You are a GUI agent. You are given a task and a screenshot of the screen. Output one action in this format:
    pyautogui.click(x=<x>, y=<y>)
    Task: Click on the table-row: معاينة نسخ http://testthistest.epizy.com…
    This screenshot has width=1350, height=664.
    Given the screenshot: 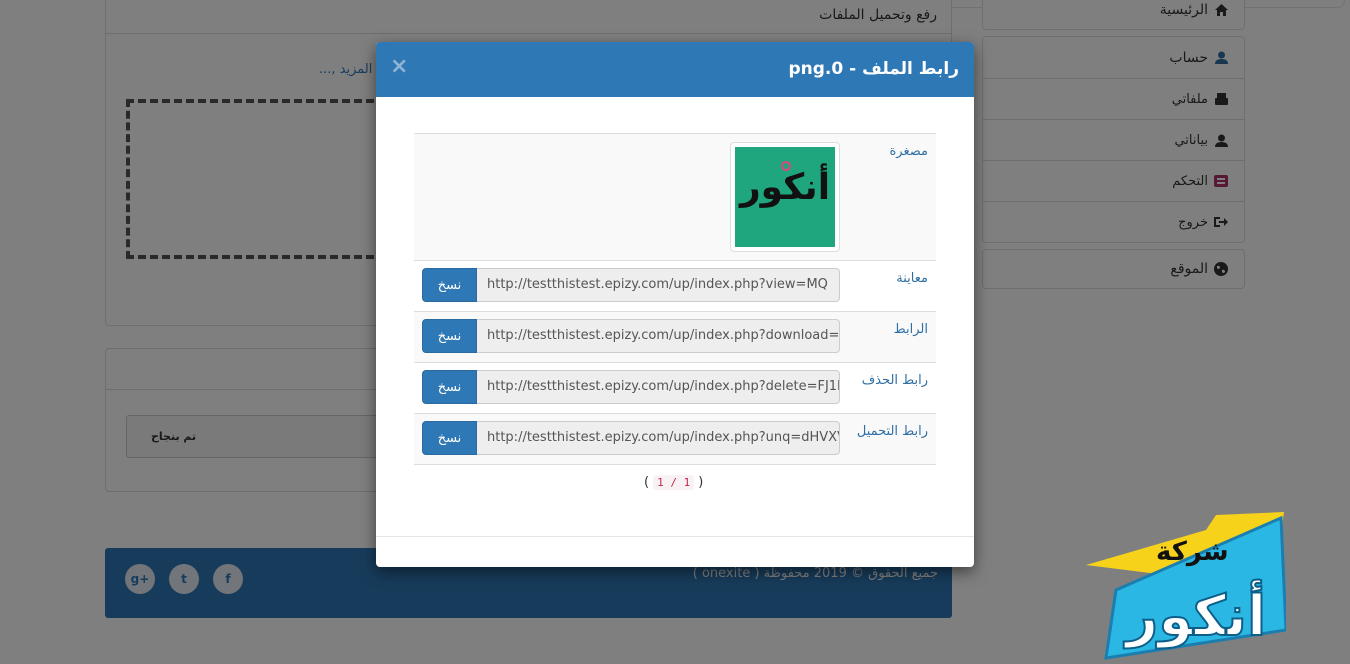 What is the action you would take?
    pyautogui.click(x=675, y=286)
    